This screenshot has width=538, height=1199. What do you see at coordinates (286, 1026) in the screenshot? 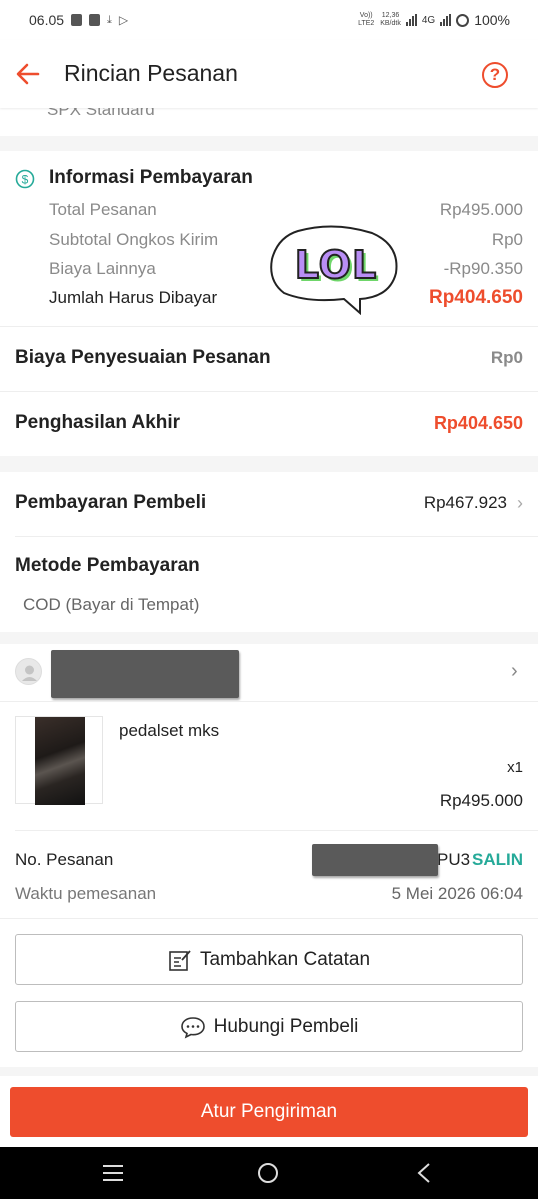
I see `contact-buyer-label: Hubungi Pembeli` at bounding box center [286, 1026].